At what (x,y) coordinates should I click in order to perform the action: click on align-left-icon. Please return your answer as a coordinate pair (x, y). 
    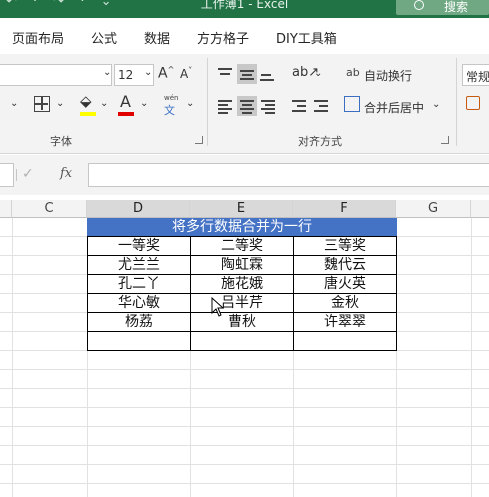
    Looking at the image, I should click on (226, 106).